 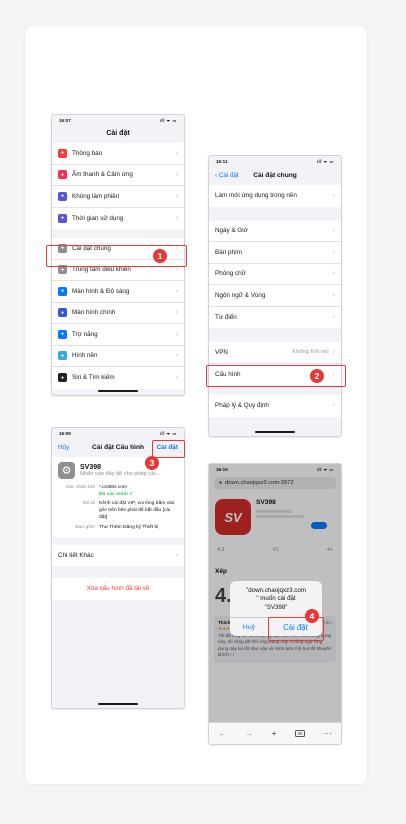 I want to click on row-label: Pháp lý & Quy định, so click(x=242, y=406).